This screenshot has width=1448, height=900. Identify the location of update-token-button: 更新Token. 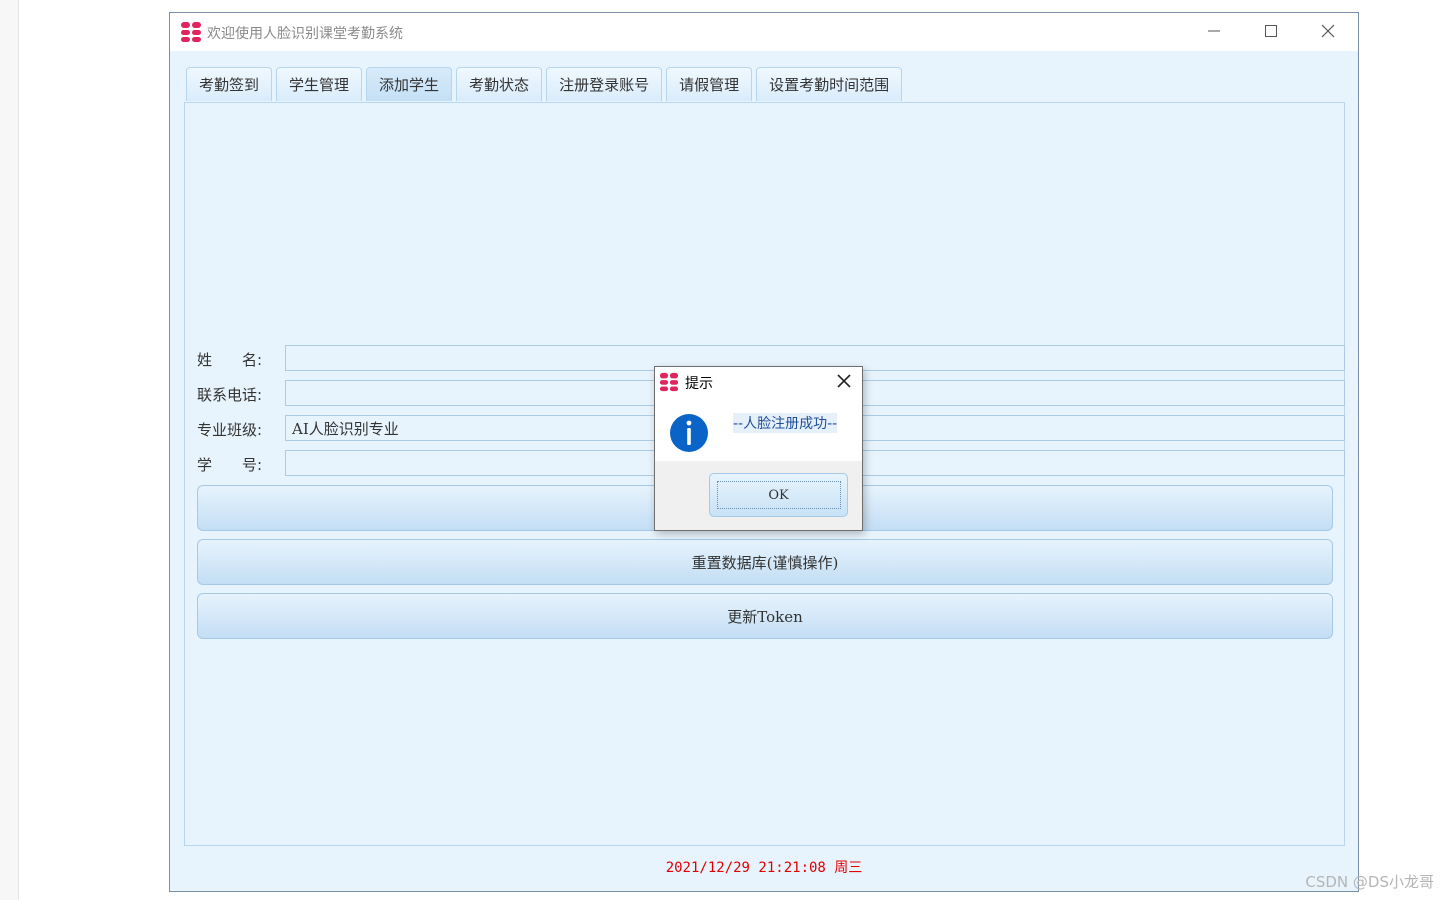
(765, 616).